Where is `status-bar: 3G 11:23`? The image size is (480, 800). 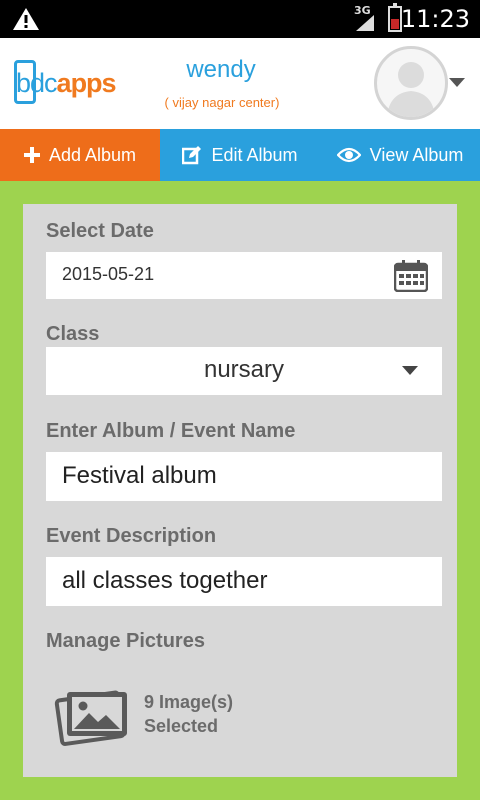
status-bar: 3G 11:23 is located at coordinates (240, 19).